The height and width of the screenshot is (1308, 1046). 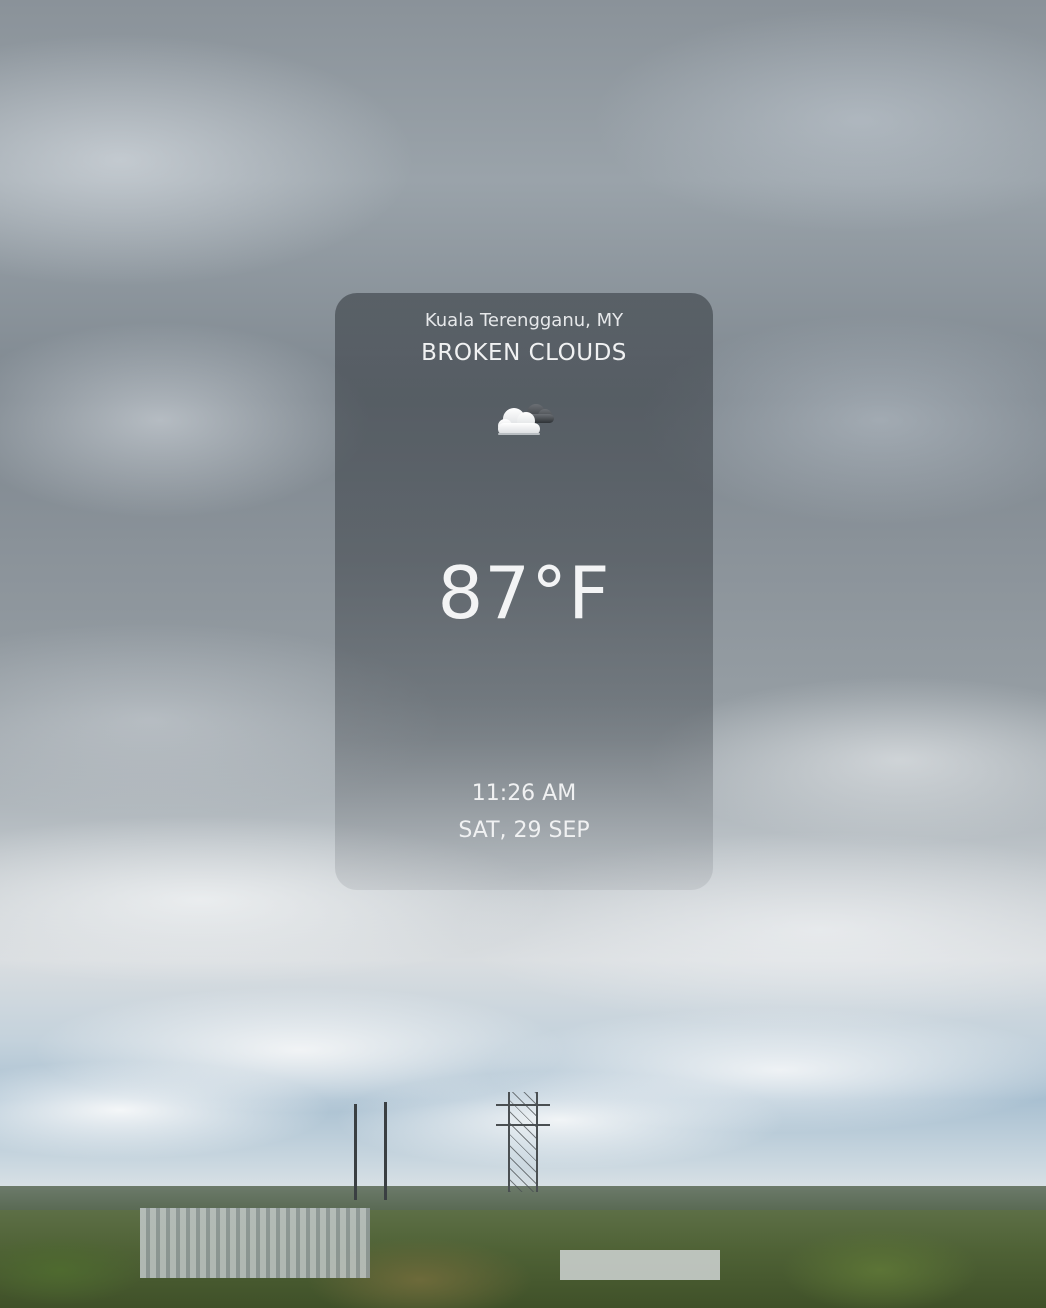 I want to click on background-buildings, so click(x=255, y=1243).